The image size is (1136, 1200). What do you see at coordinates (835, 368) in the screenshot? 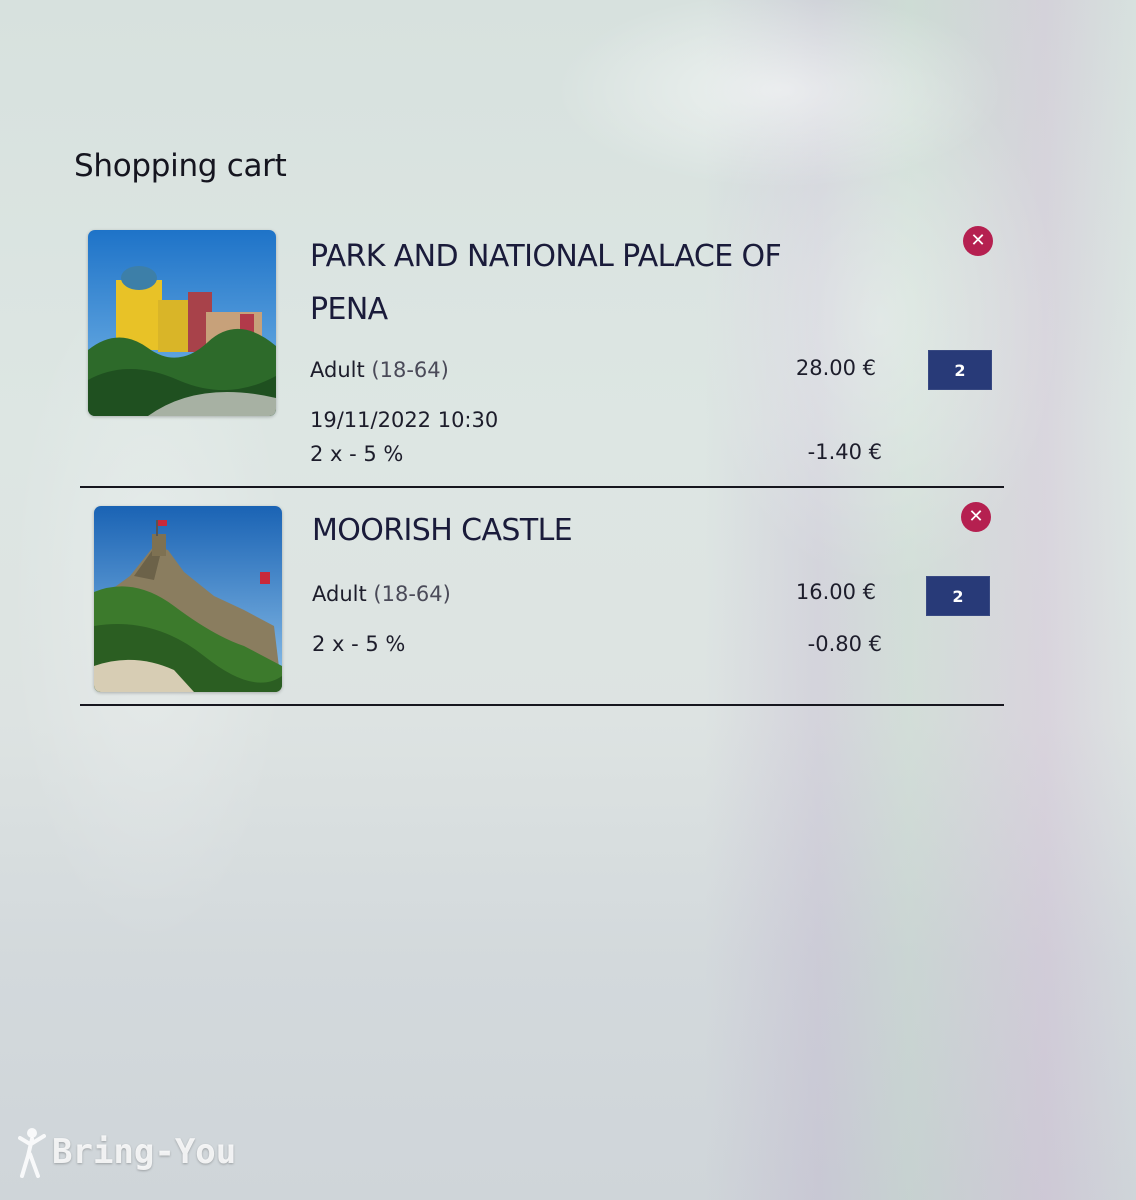
I see `item-price: 28.00 €` at bounding box center [835, 368].